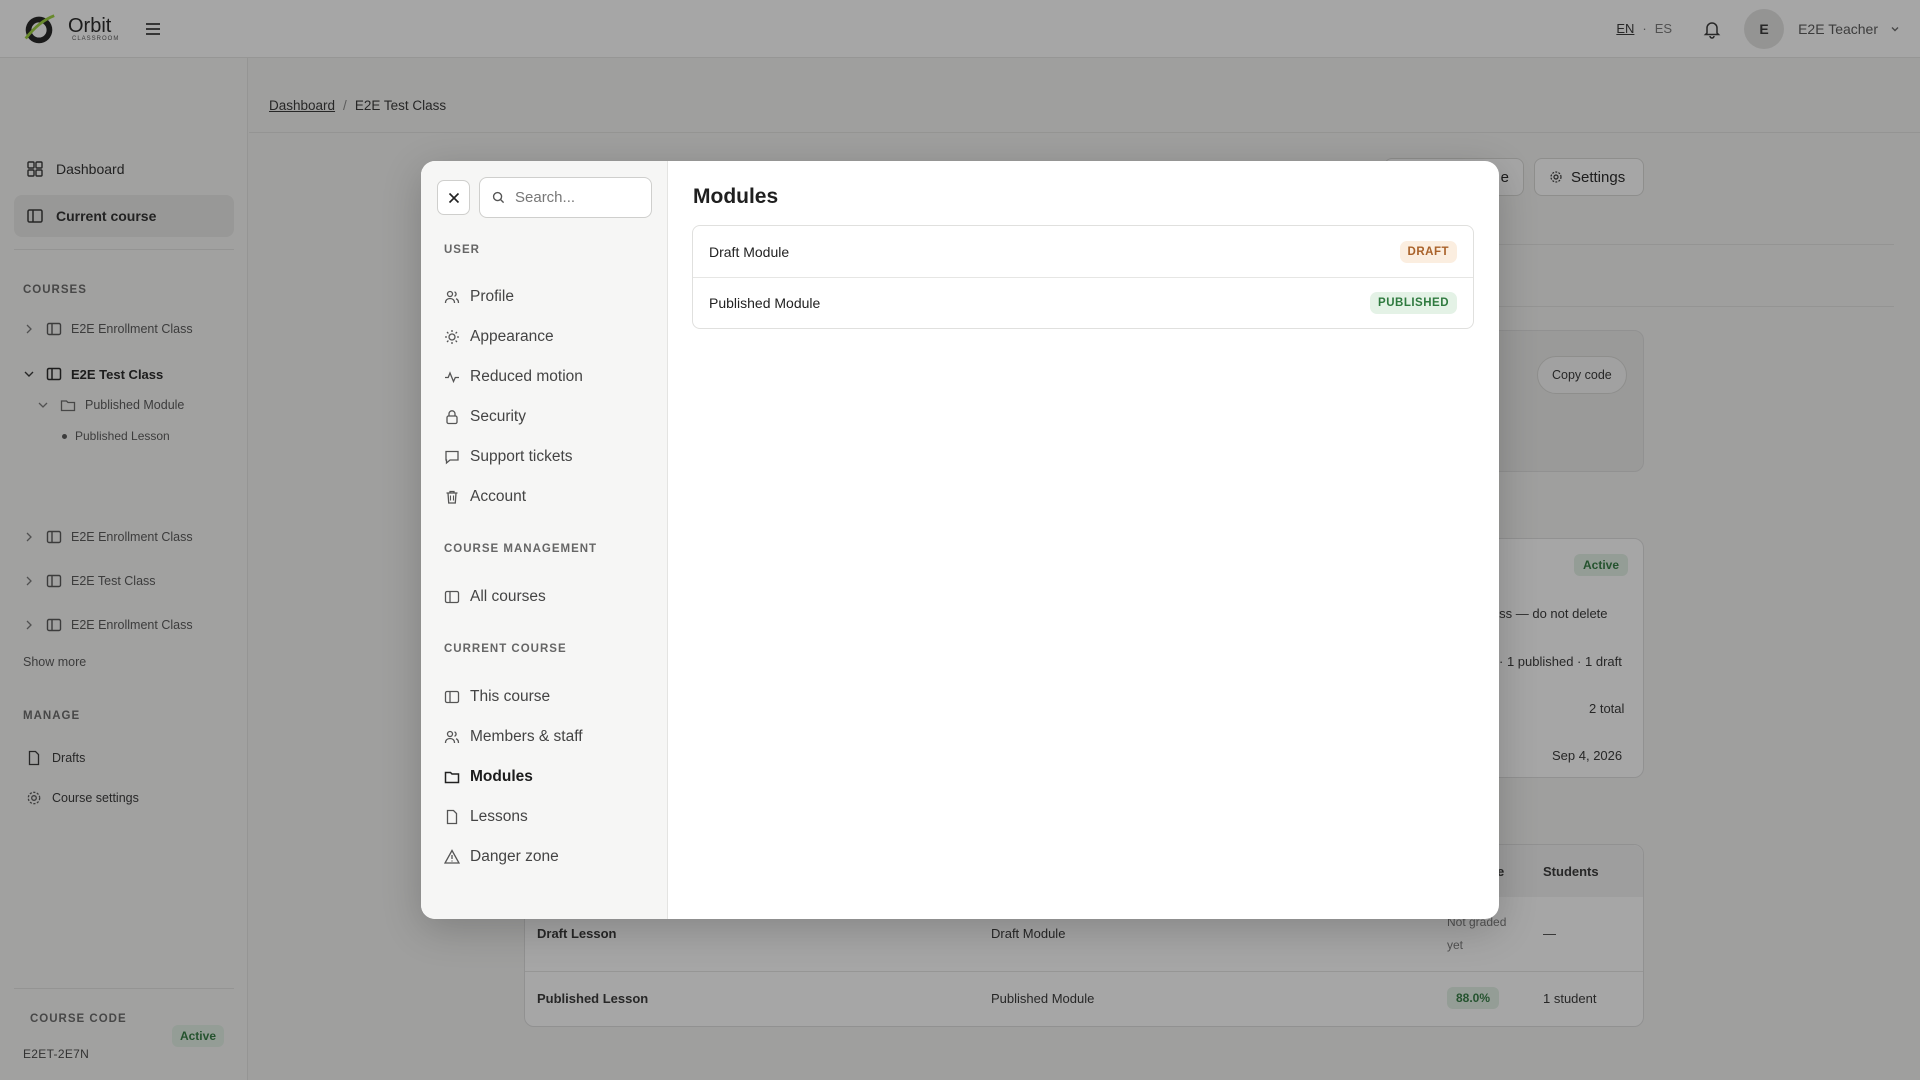  I want to click on nav-item-security: Security, so click(485, 417).